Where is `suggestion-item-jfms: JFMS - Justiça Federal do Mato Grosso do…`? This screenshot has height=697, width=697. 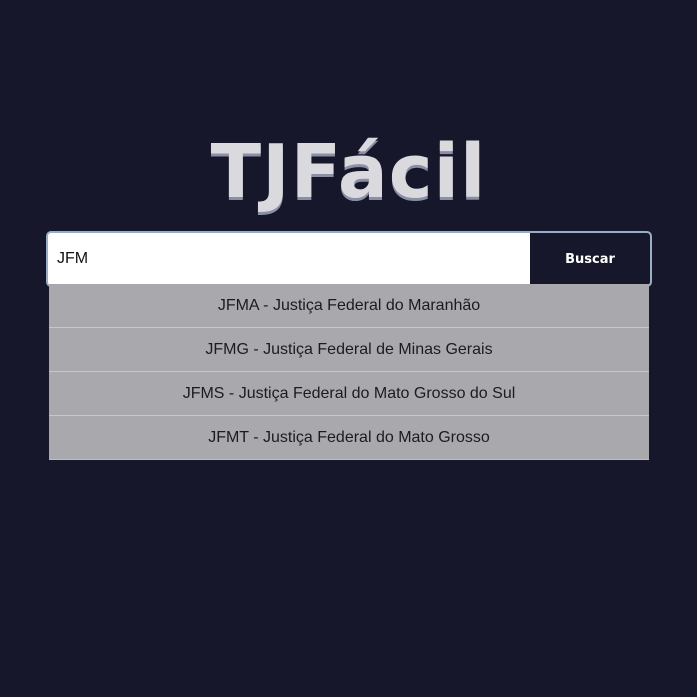 suggestion-item-jfms: JFMS - Justiça Federal do Mato Grosso do… is located at coordinates (349, 394).